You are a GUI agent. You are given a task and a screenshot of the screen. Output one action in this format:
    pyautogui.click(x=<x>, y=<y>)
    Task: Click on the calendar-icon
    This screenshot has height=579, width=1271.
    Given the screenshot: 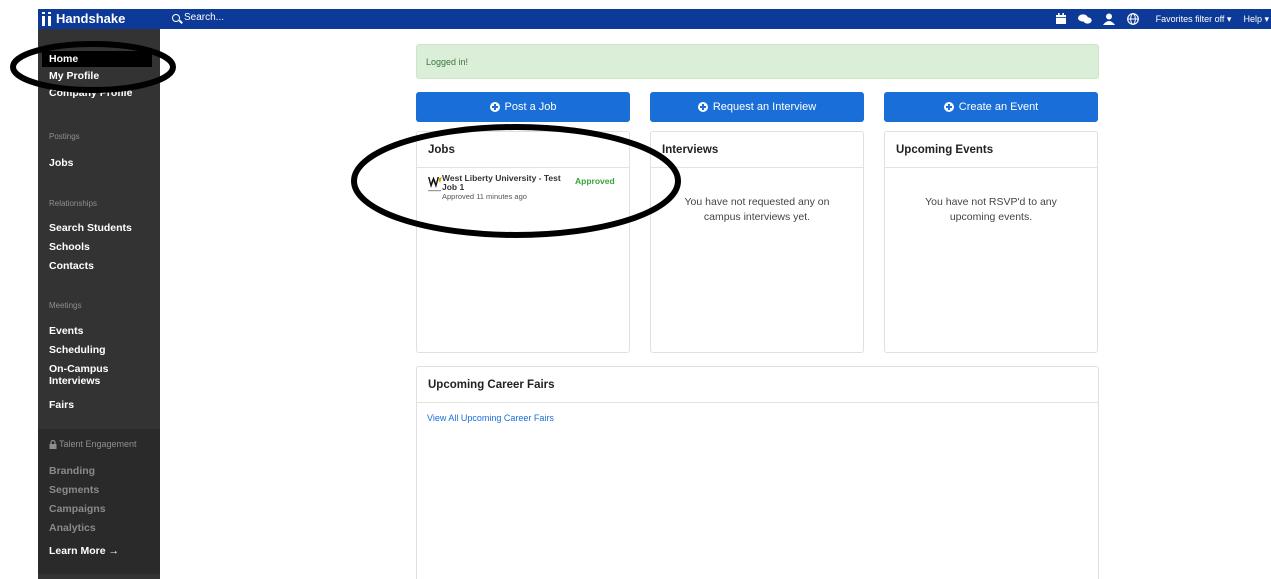 What is the action you would take?
    pyautogui.click(x=1061, y=19)
    